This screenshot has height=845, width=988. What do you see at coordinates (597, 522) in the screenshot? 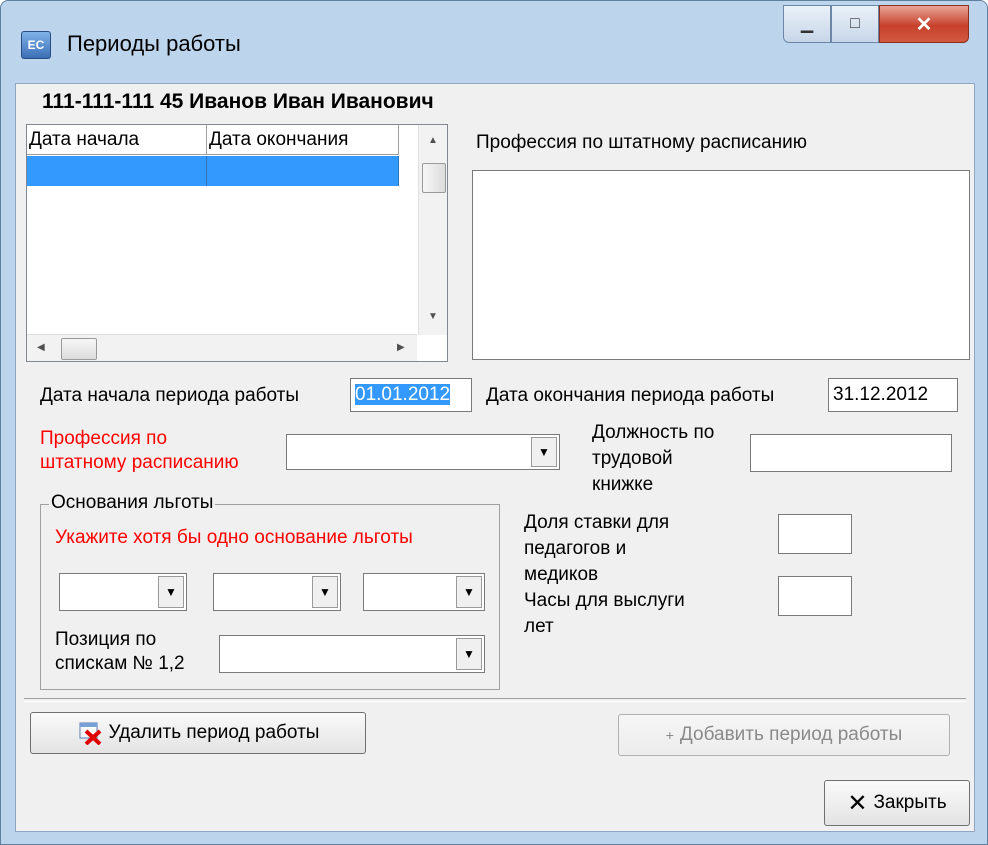
I see `share-label-line1: Доля ставки для` at bounding box center [597, 522].